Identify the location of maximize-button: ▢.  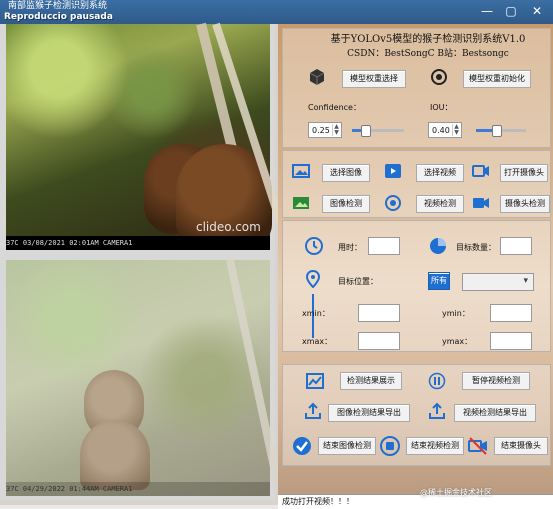
(511, 11).